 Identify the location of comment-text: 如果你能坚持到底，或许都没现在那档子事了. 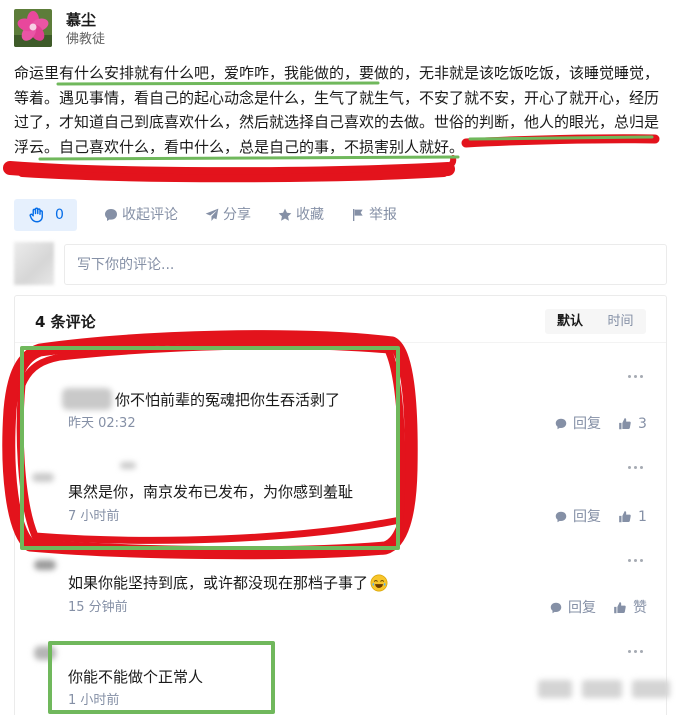
(218, 583).